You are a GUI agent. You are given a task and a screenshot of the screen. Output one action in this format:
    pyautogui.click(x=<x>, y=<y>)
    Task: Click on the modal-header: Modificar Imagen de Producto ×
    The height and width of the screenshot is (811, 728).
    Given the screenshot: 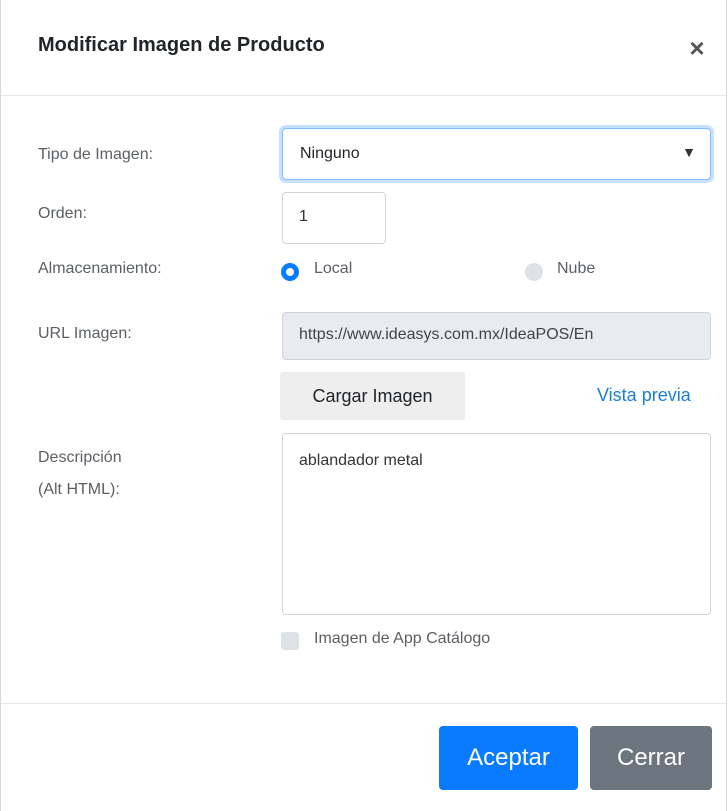 What is the action you would take?
    pyautogui.click(x=363, y=48)
    